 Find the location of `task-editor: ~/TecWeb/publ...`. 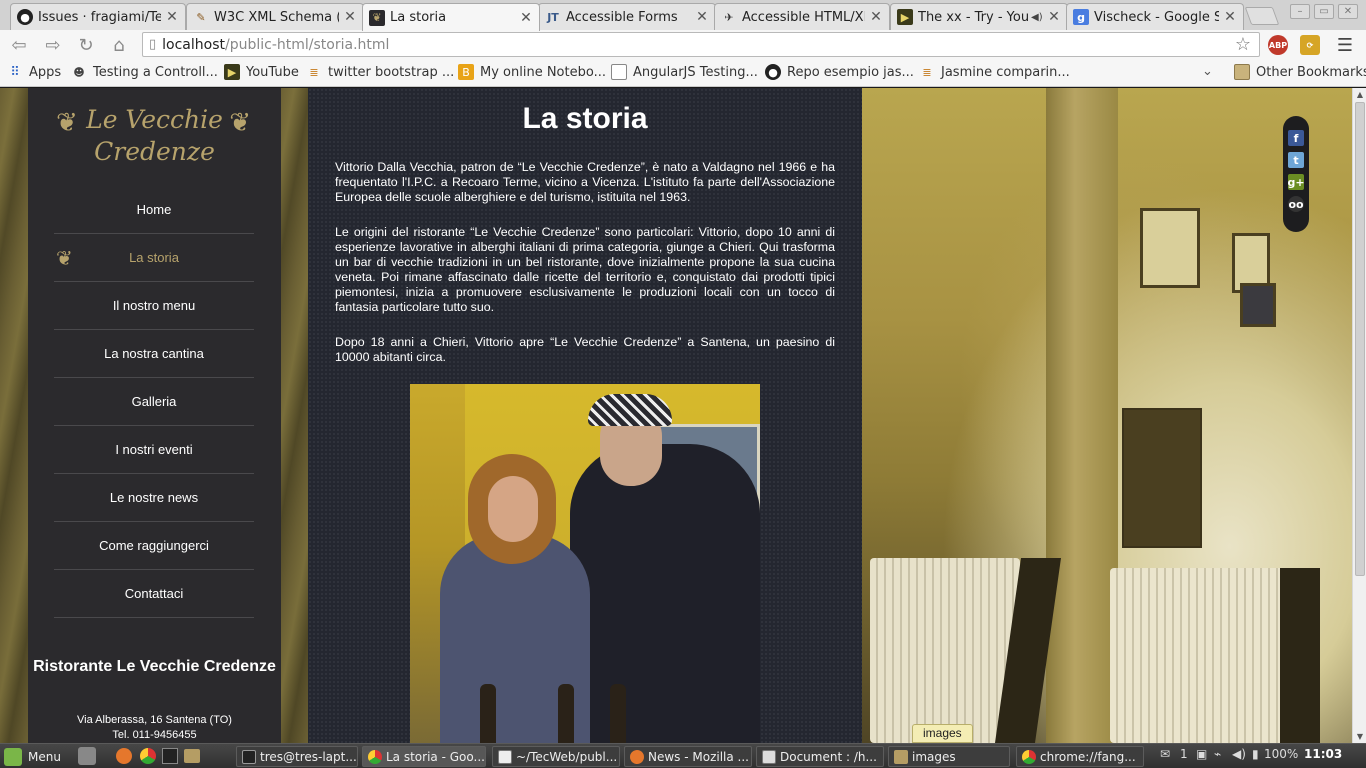

task-editor: ~/TecWeb/publ... is located at coordinates (556, 756).